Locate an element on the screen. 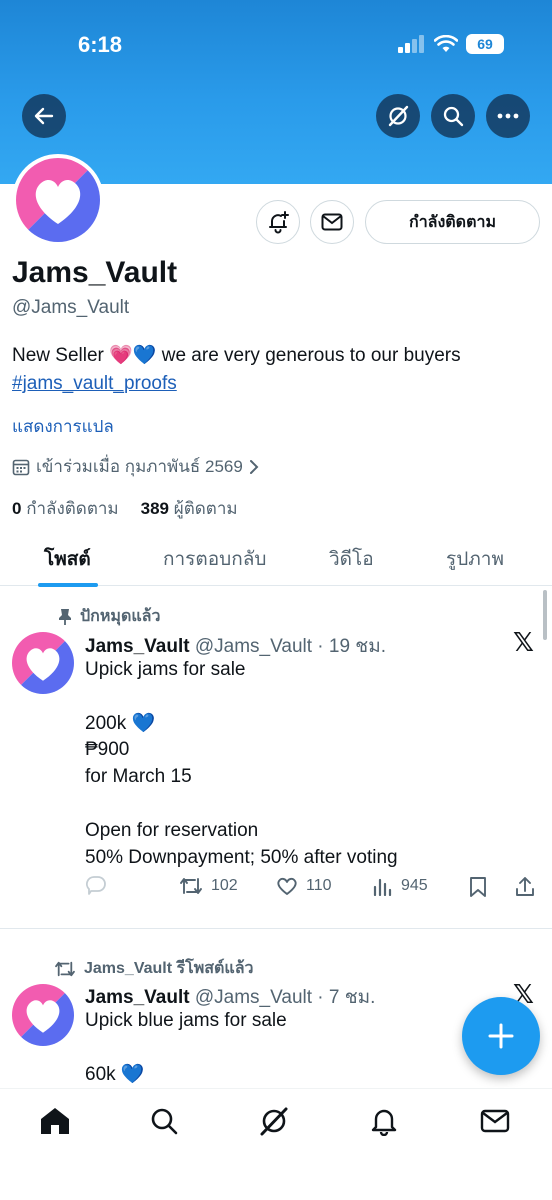  search-button is located at coordinates (453, 116).